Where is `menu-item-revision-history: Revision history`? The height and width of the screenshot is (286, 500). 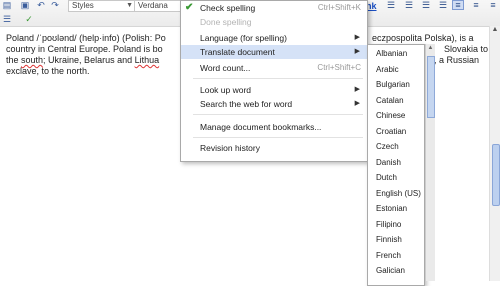
menu-item-revision-history: Revision history is located at coordinates (274, 148).